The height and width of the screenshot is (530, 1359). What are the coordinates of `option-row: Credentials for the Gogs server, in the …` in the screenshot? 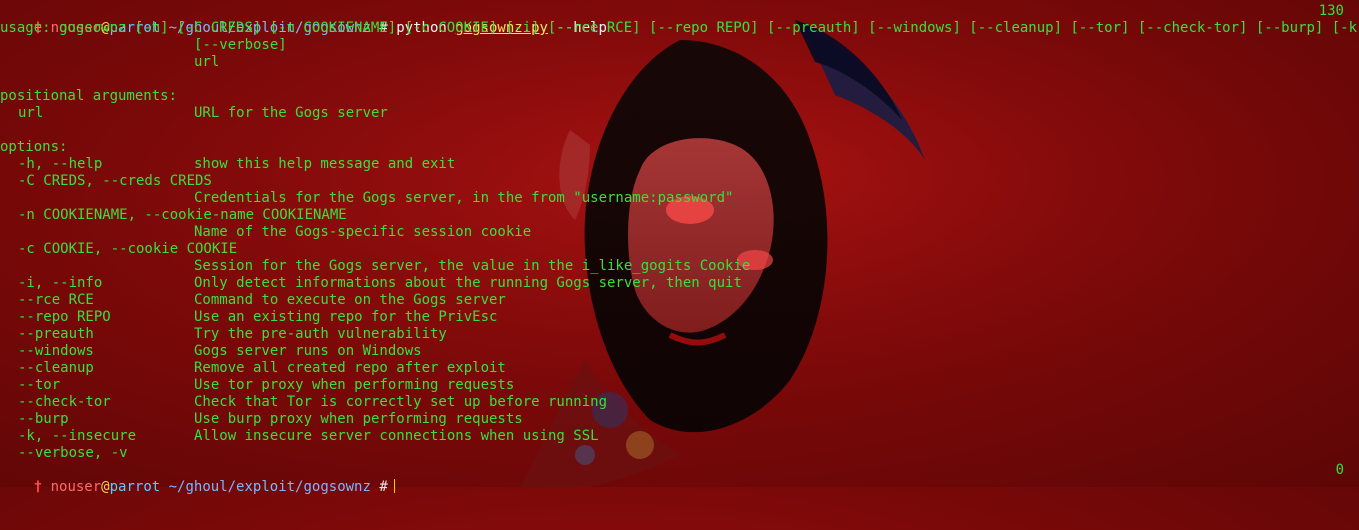 It's located at (679, 198).